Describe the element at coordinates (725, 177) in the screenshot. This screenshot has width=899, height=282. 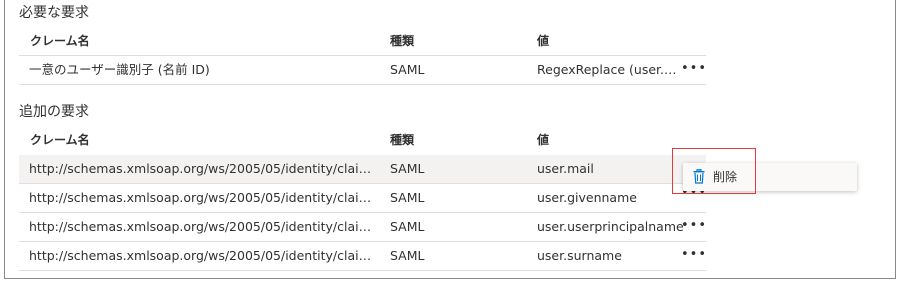
I see `delete-menu-label: 削除` at that location.